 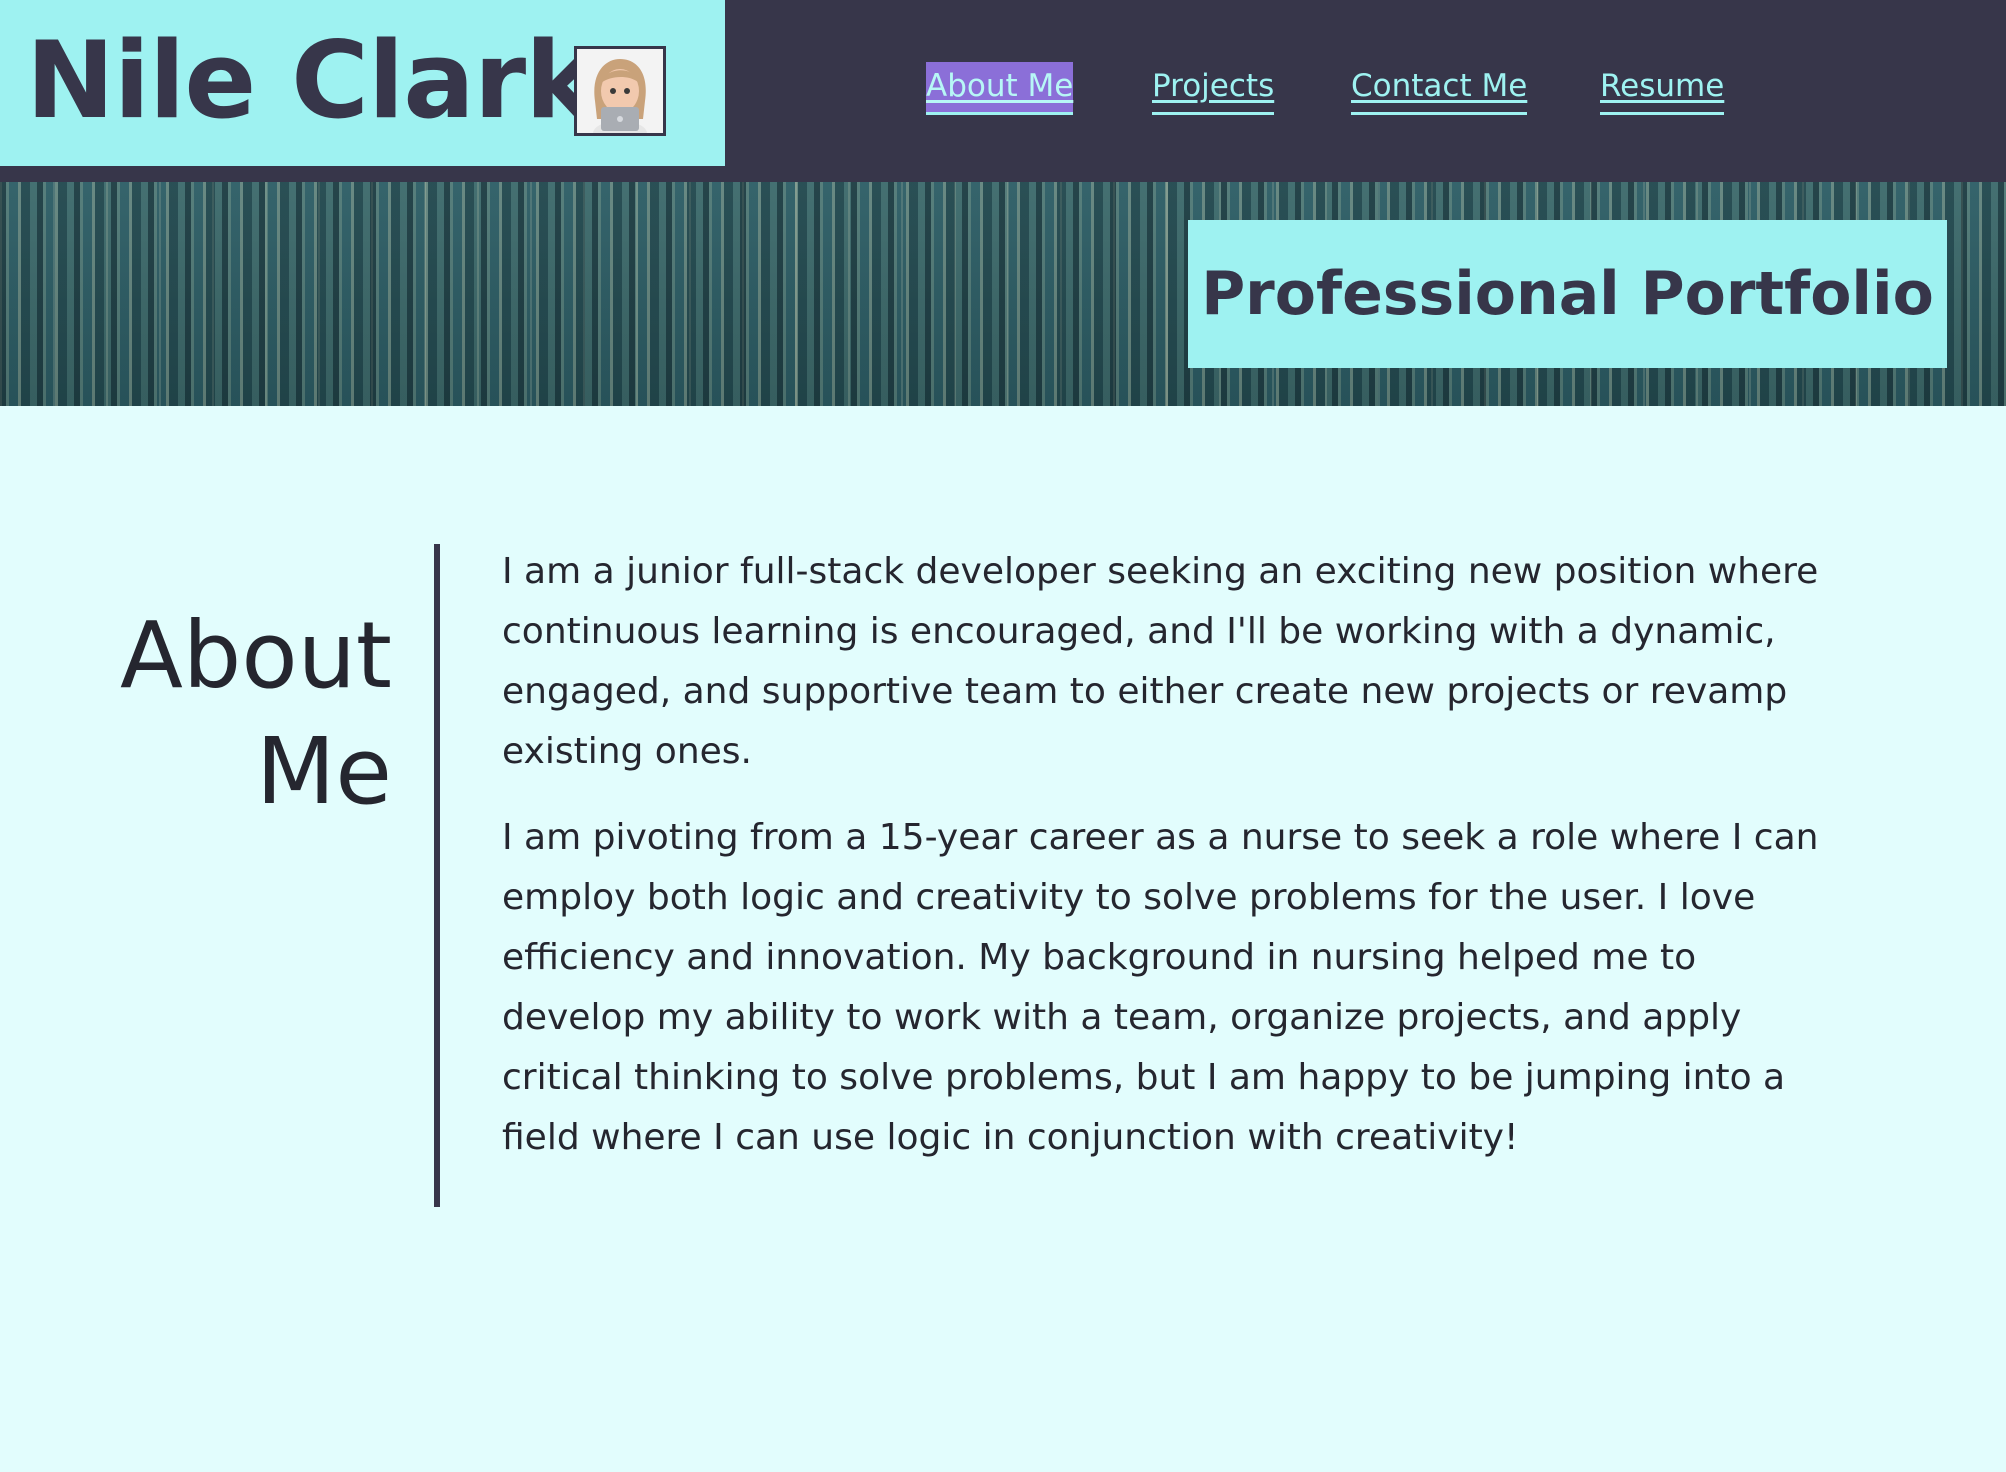 I want to click on hero-title-badge: Professional Portfolio, so click(x=1567, y=294).